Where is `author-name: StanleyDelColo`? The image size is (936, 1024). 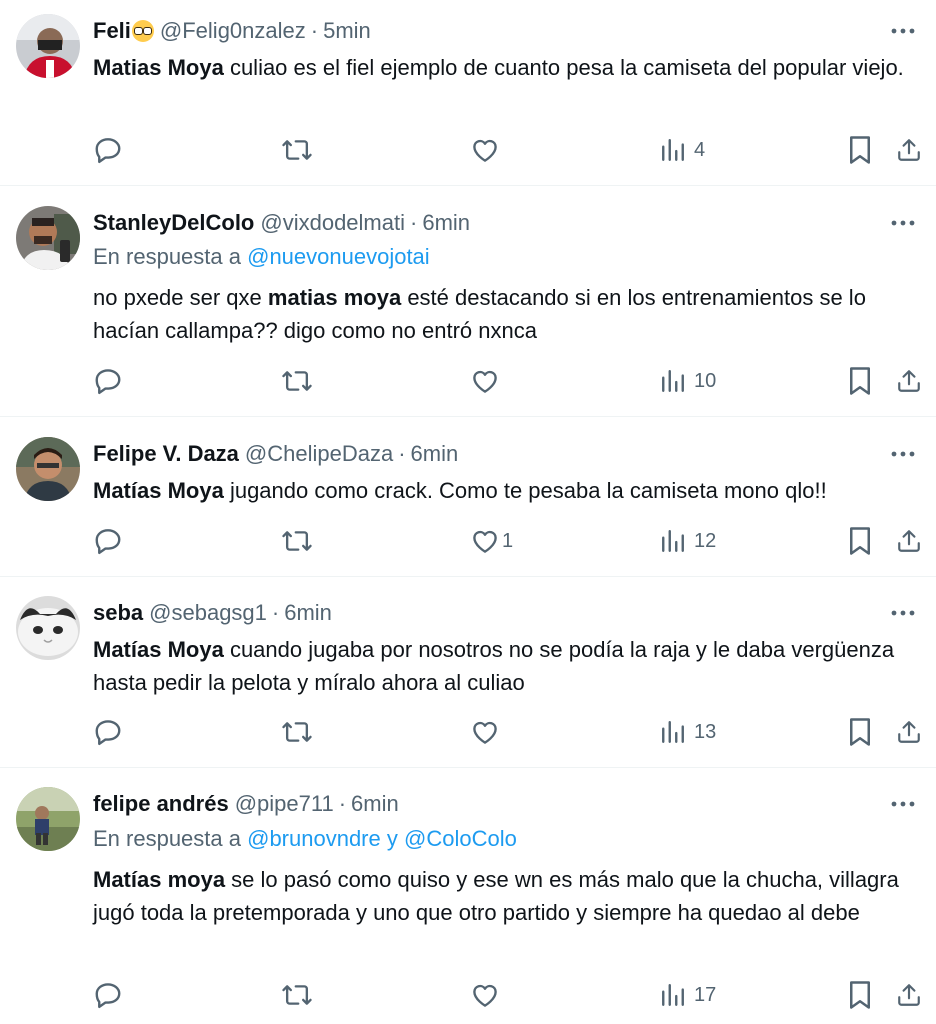
author-name: StanleyDelColo is located at coordinates (173, 223).